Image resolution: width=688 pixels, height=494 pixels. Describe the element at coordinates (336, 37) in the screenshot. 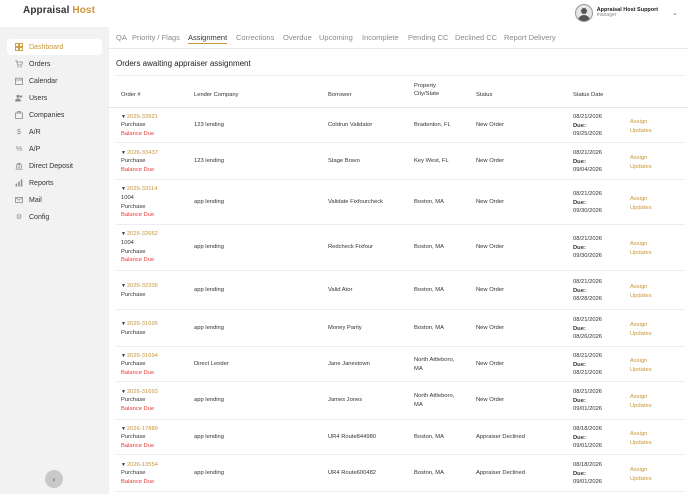

I see `tab-upcoming: Upcoming` at that location.